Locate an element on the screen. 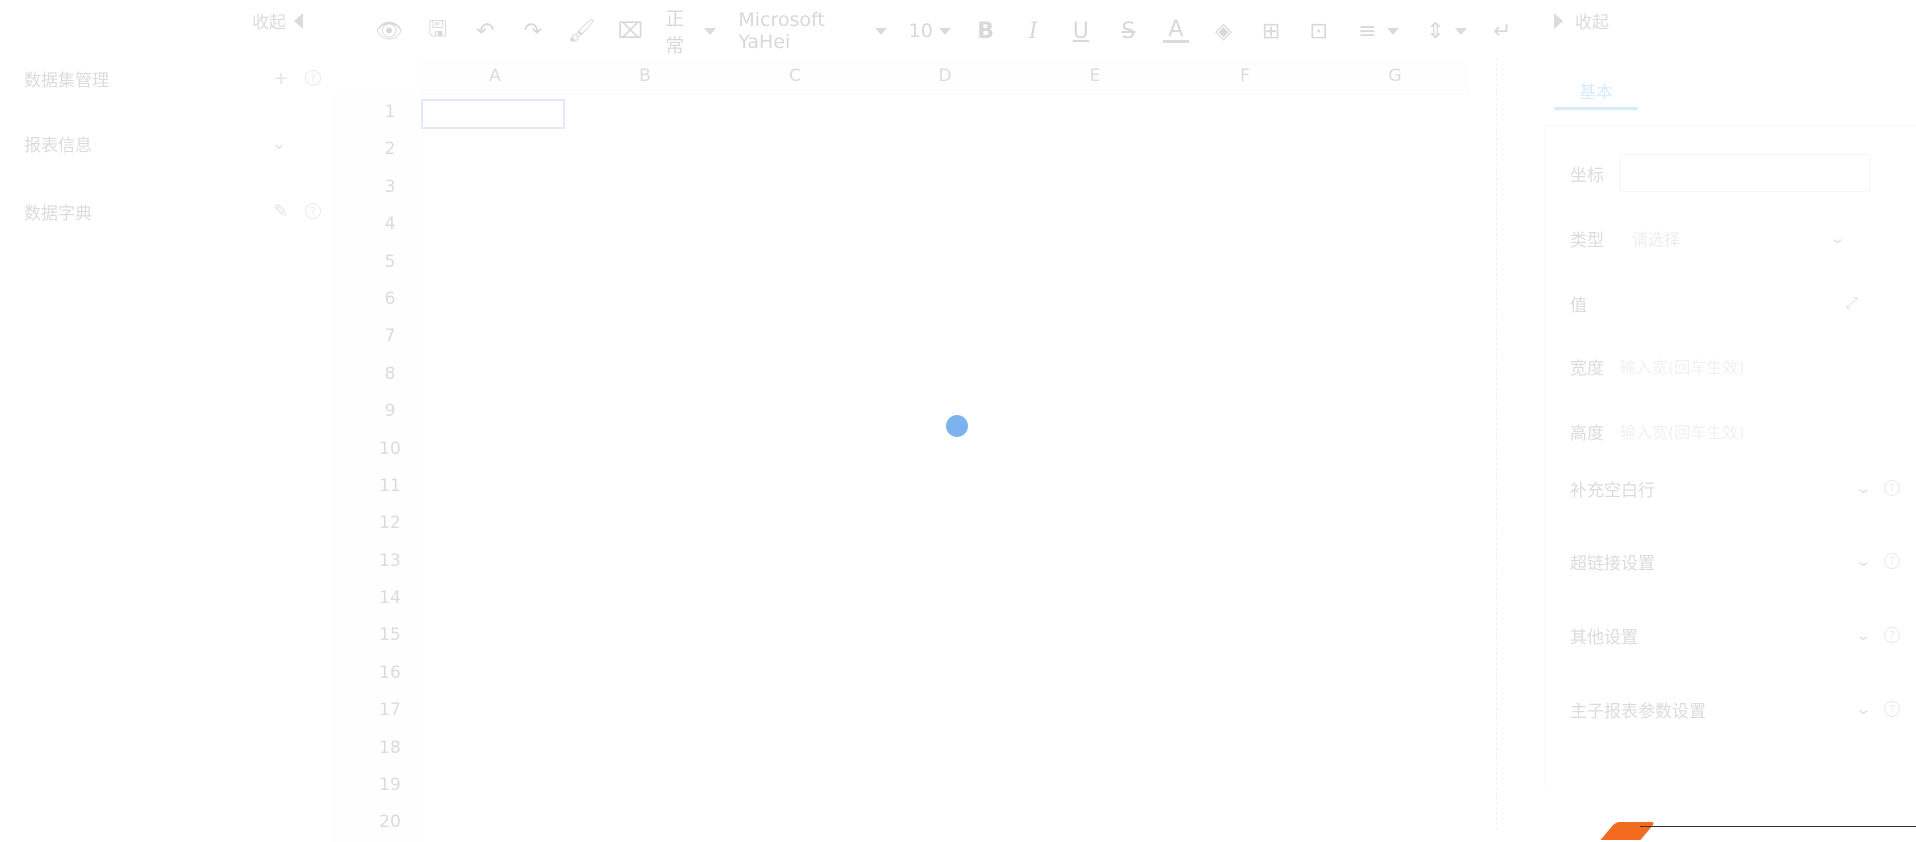 Image resolution: width=1916 pixels, height=842 pixels. align-left-icon: ≡ is located at coordinates (1367, 31).